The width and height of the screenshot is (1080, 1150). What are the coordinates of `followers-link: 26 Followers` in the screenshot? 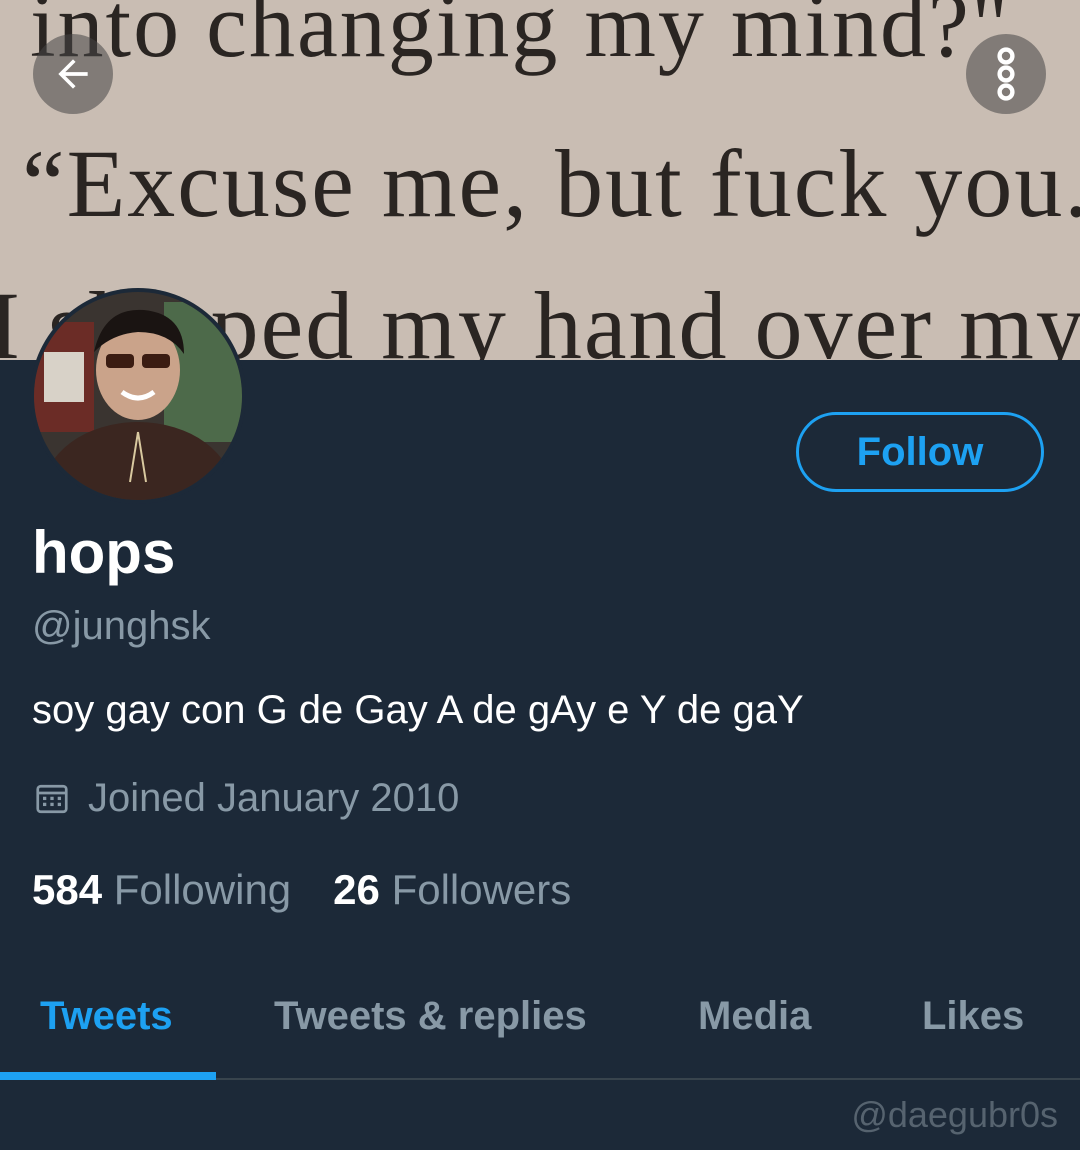 It's located at (452, 890).